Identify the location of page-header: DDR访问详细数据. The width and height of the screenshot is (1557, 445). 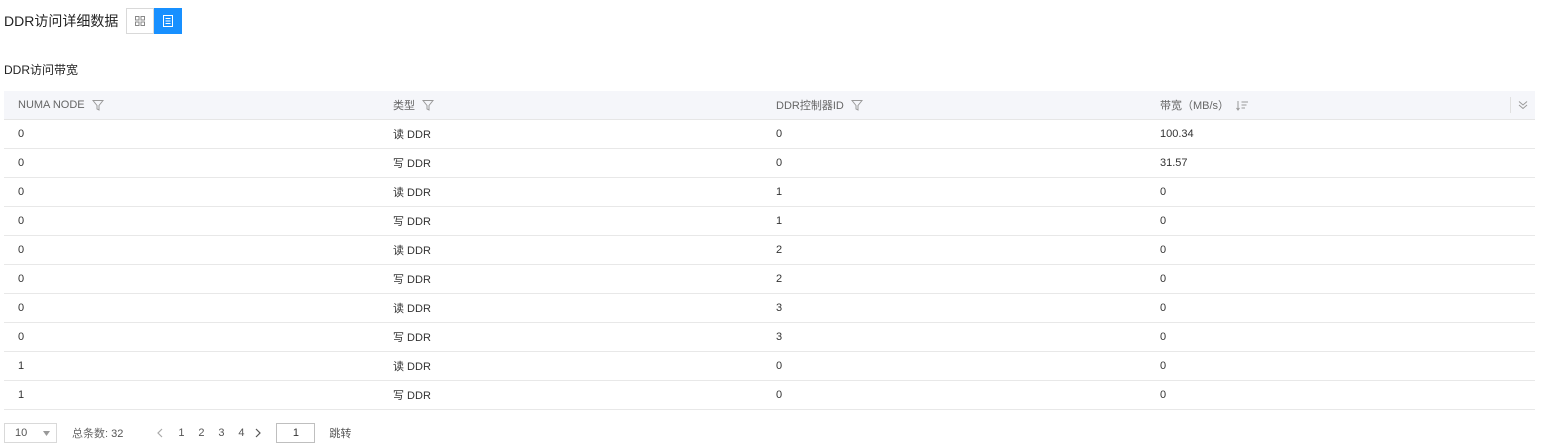
(93, 21).